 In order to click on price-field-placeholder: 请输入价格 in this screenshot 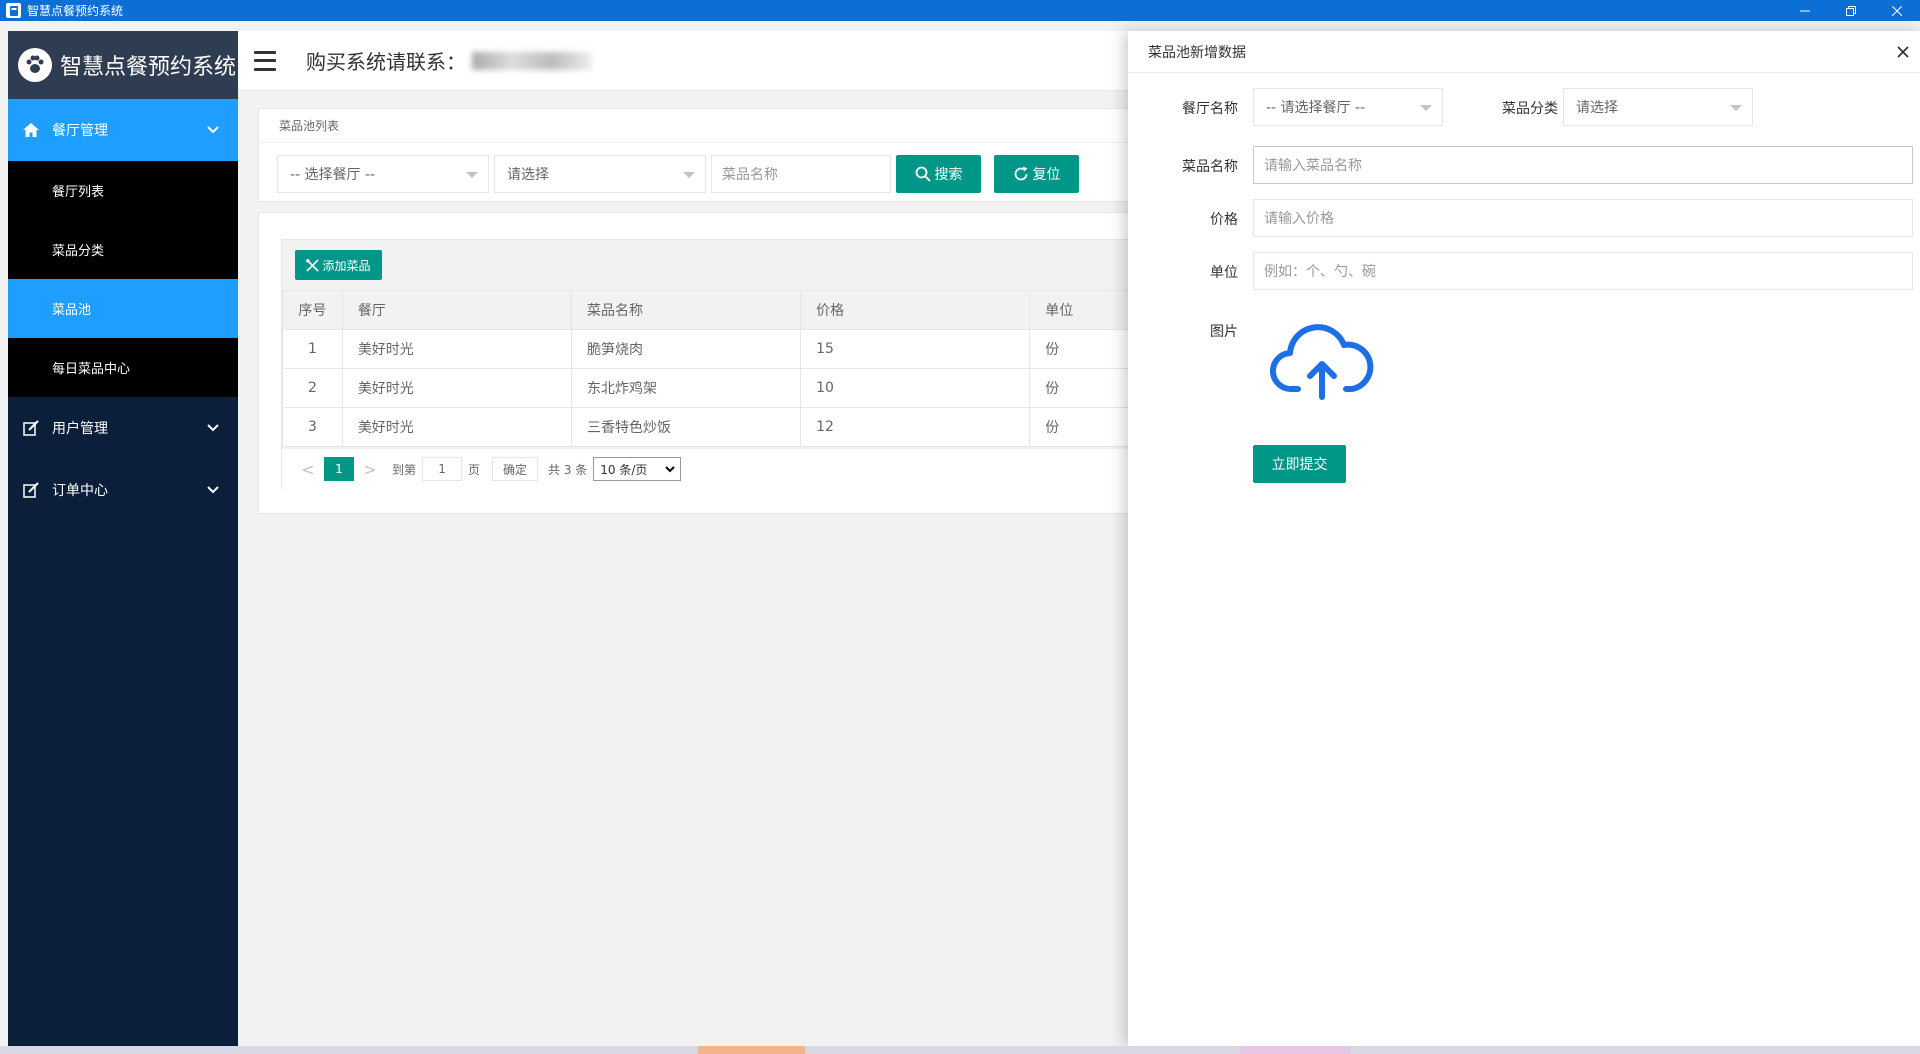, I will do `click(1299, 219)`.